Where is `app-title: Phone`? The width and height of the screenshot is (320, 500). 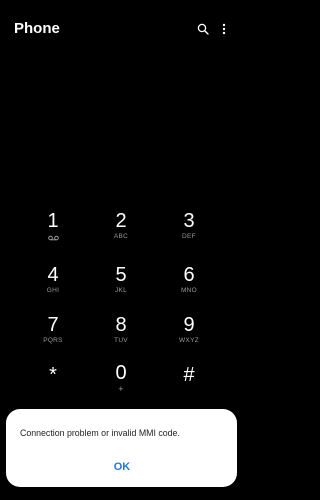
app-title: Phone is located at coordinates (37, 28).